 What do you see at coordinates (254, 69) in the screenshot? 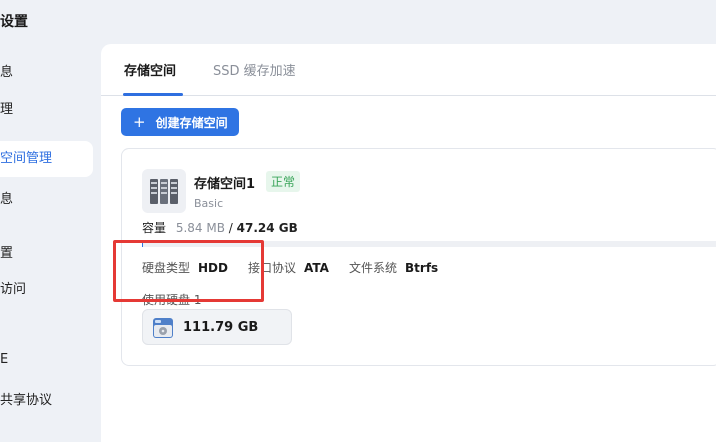
I see `tab-ssd-cache: SSD 缓存加速` at bounding box center [254, 69].